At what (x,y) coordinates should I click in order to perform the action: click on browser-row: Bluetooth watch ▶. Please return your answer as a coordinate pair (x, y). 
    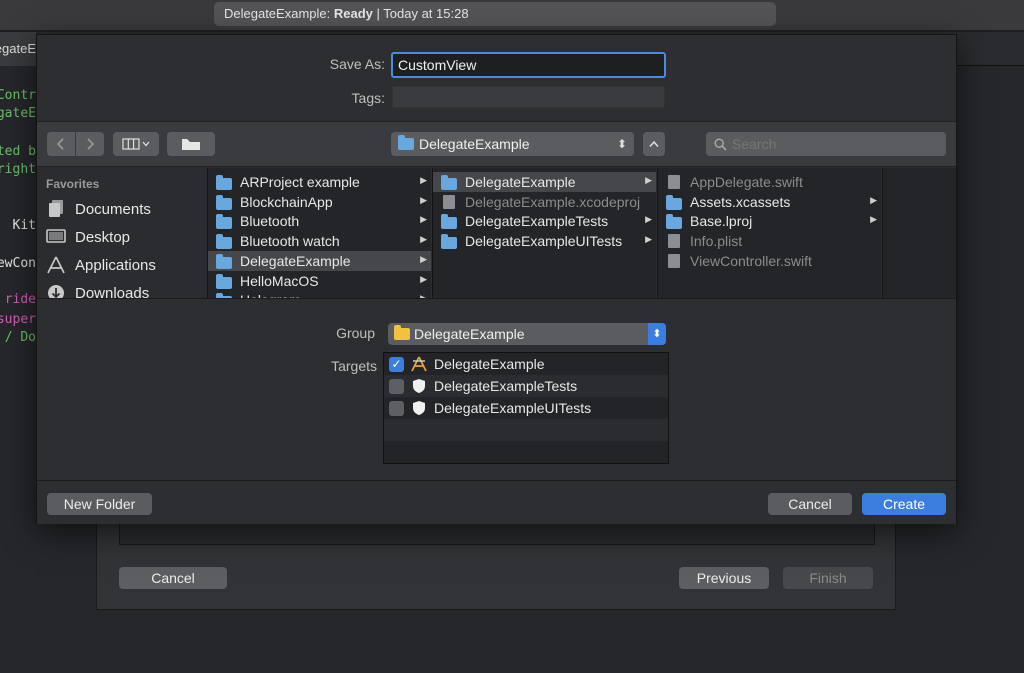
    Looking at the image, I should click on (319, 241).